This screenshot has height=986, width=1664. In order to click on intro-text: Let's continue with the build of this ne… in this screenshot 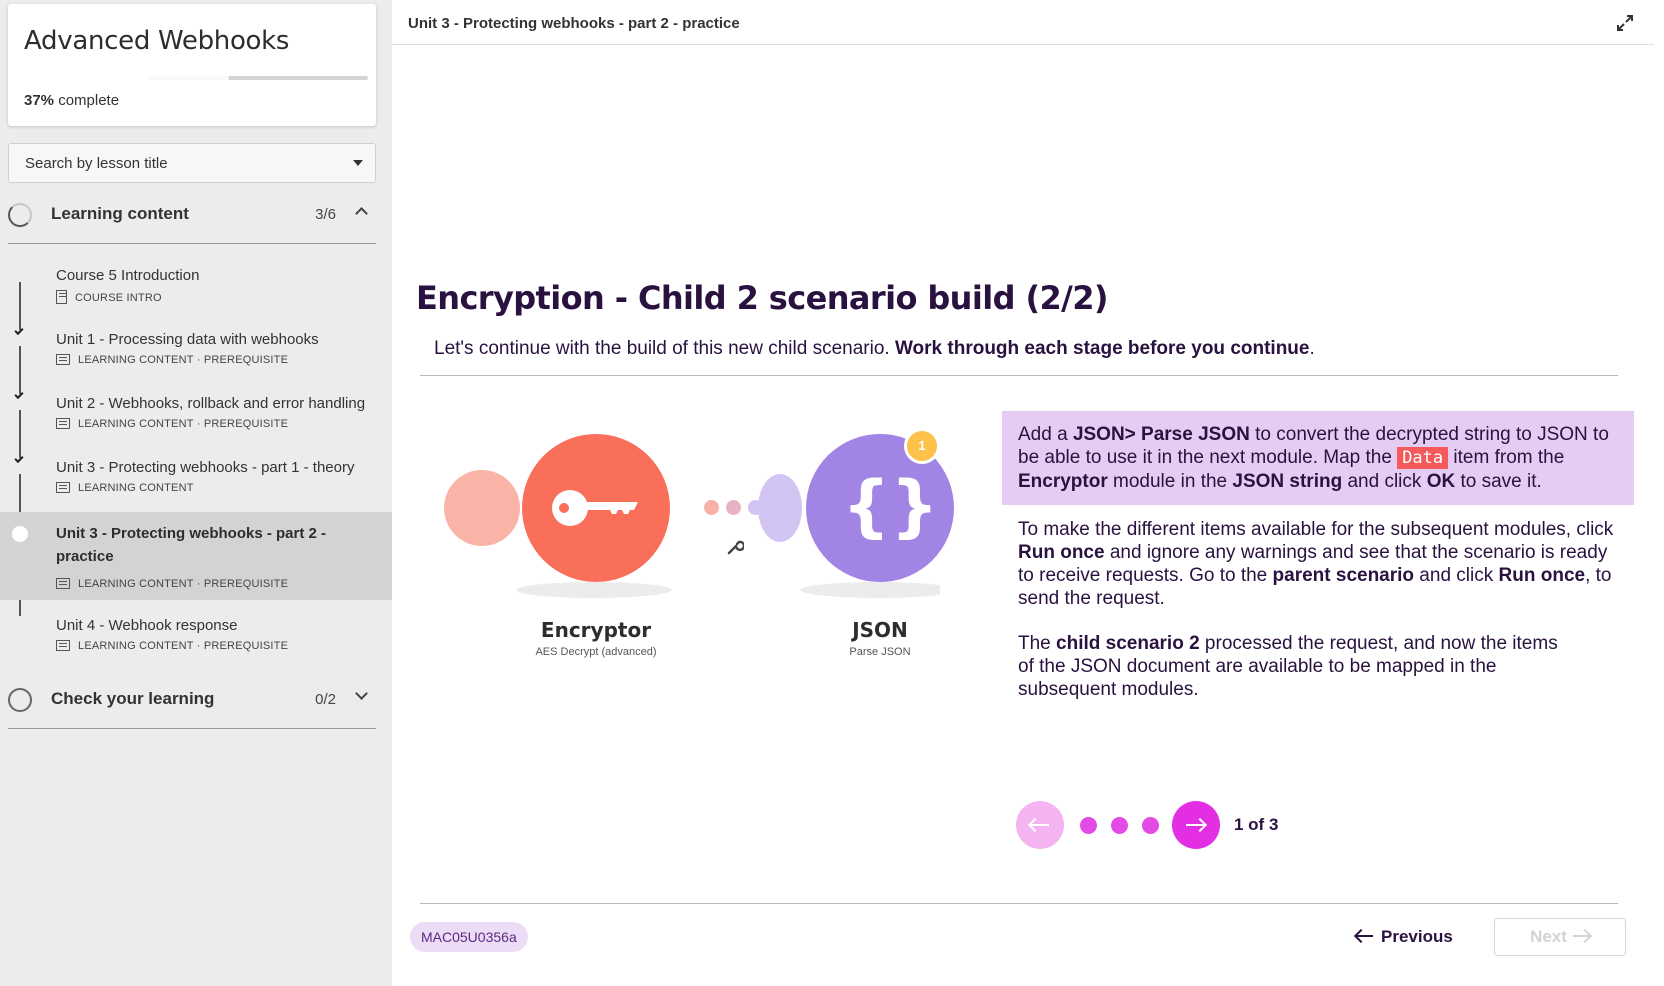, I will do `click(664, 348)`.